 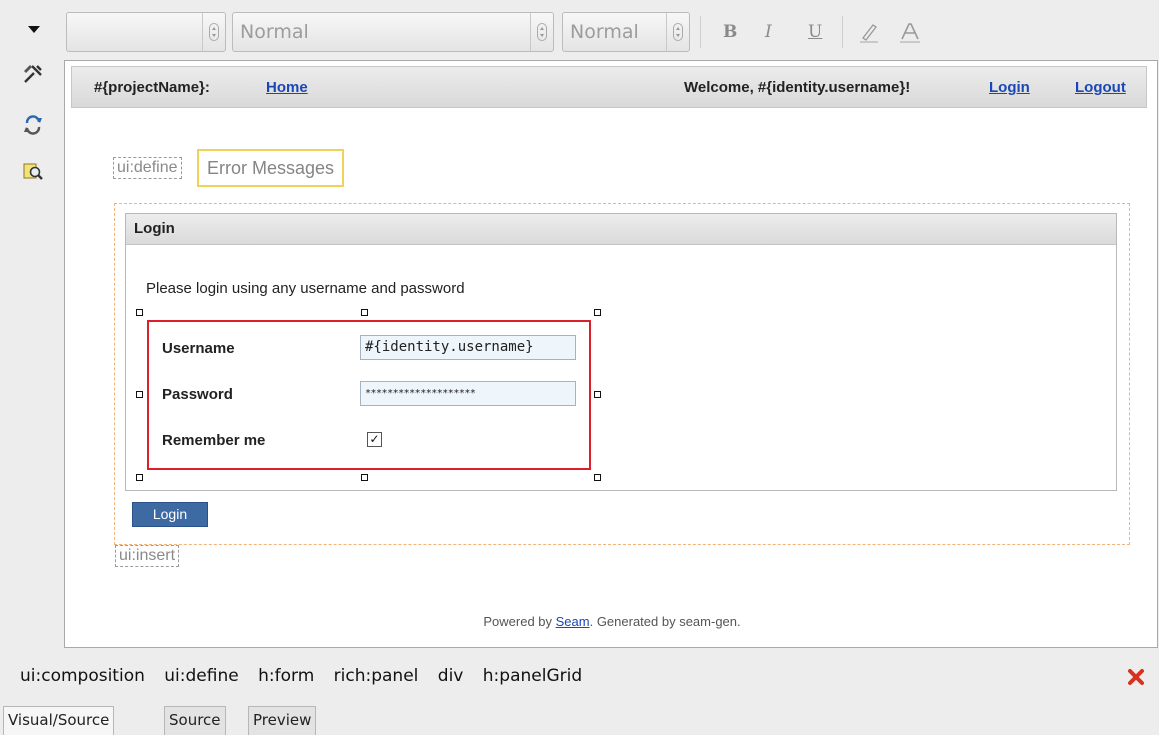 What do you see at coordinates (33, 74) in the screenshot?
I see `tools-icon` at bounding box center [33, 74].